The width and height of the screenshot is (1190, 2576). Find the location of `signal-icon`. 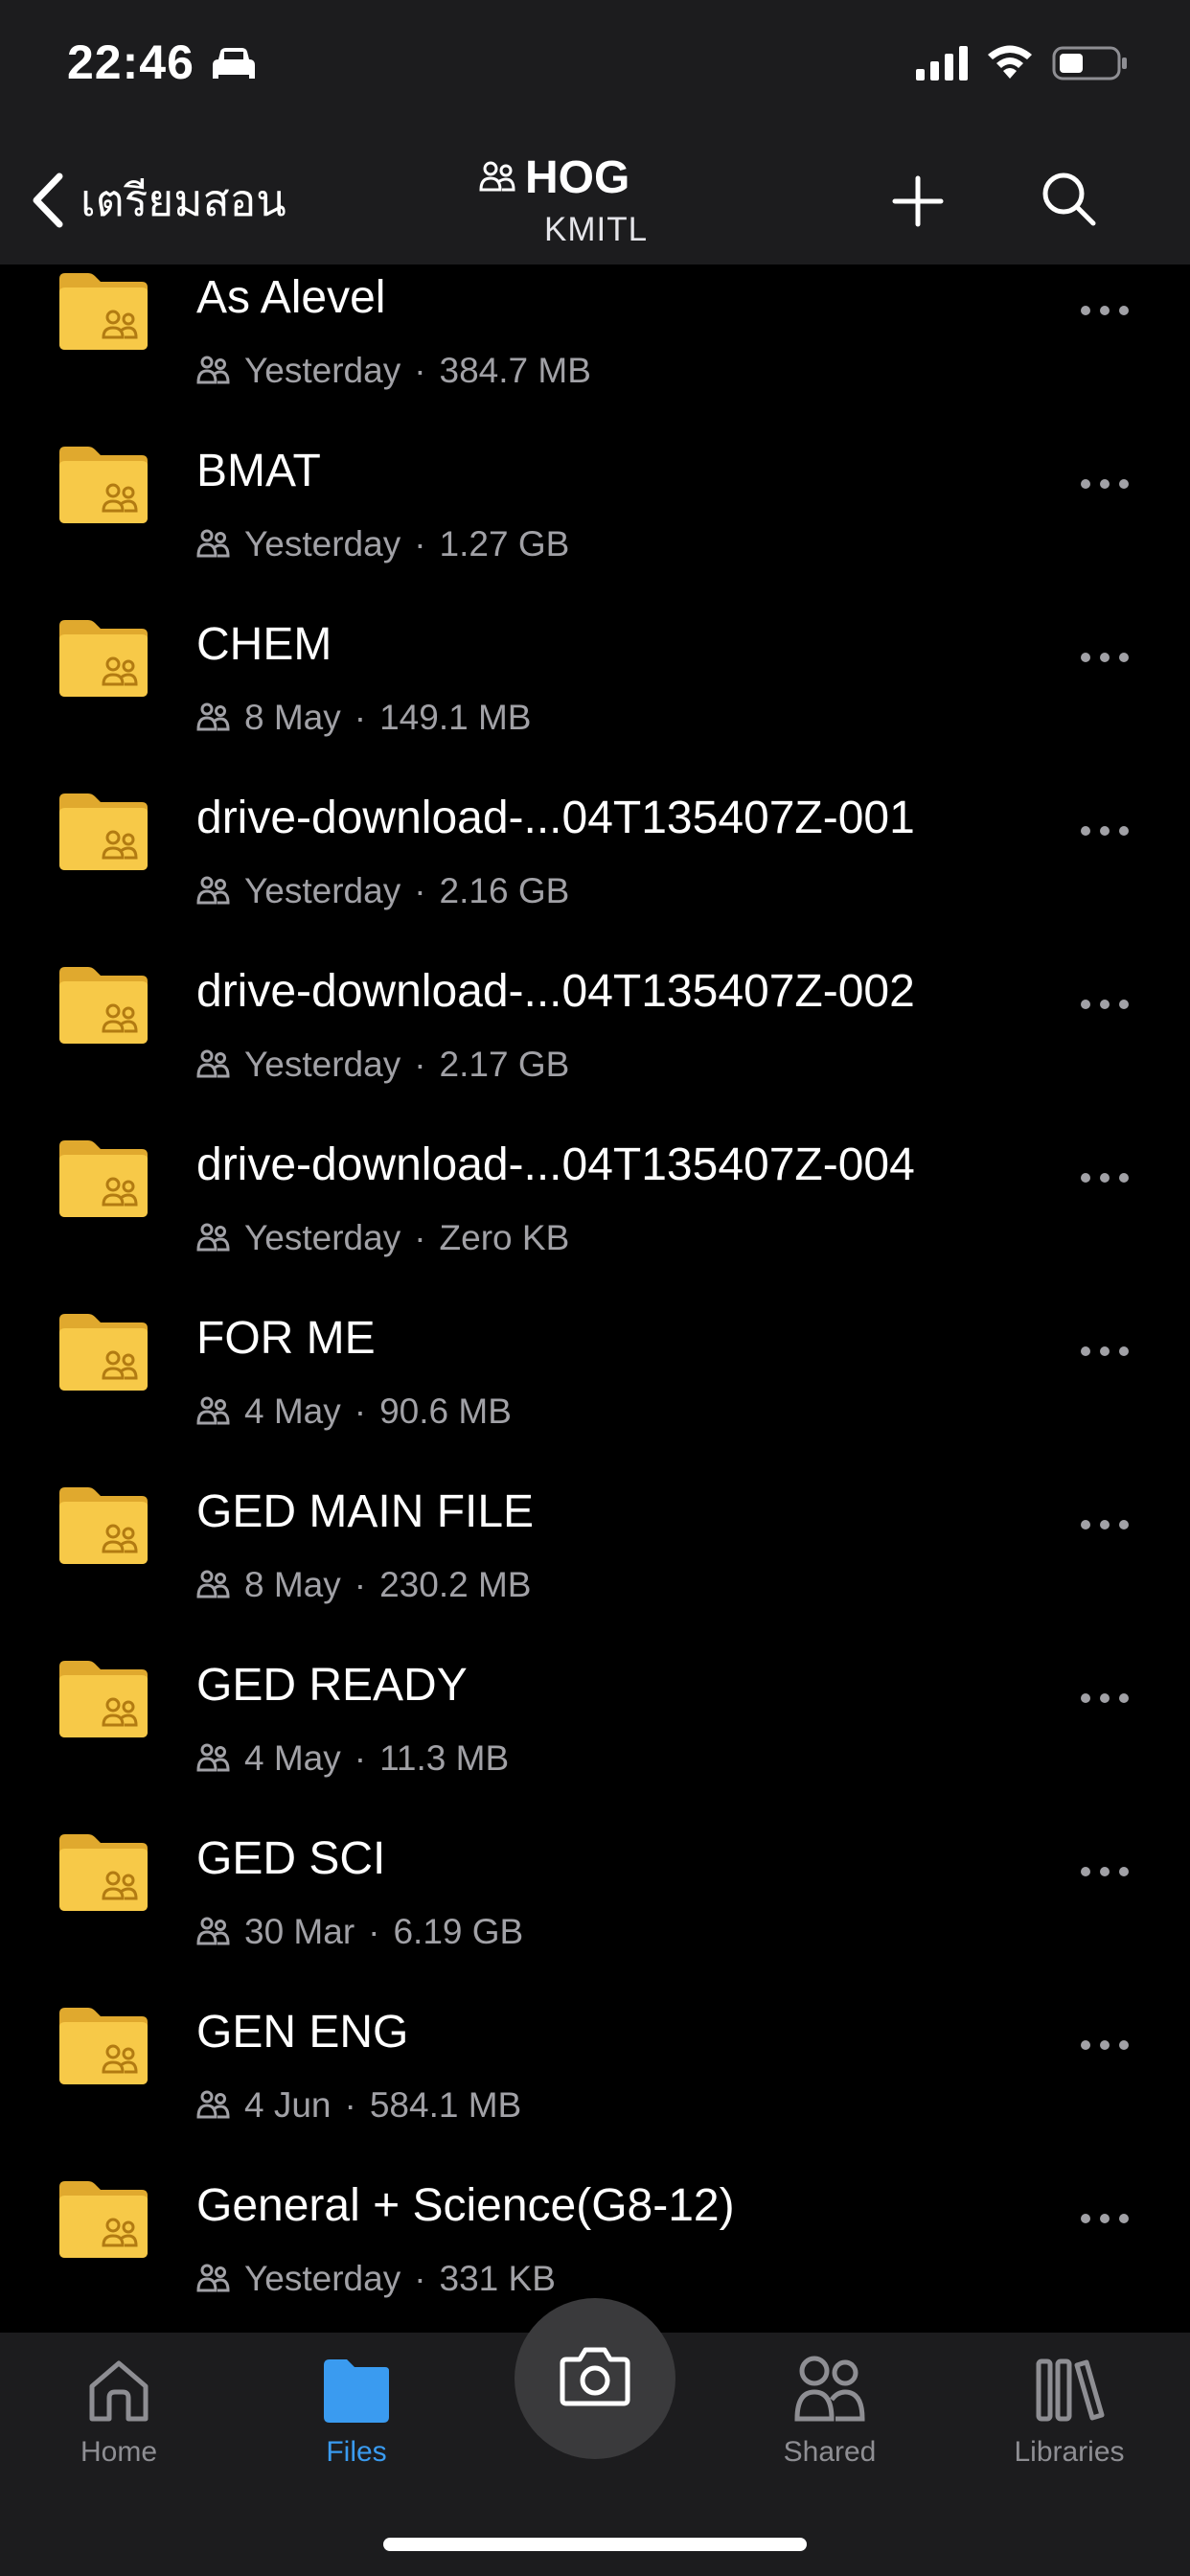

signal-icon is located at coordinates (942, 63).